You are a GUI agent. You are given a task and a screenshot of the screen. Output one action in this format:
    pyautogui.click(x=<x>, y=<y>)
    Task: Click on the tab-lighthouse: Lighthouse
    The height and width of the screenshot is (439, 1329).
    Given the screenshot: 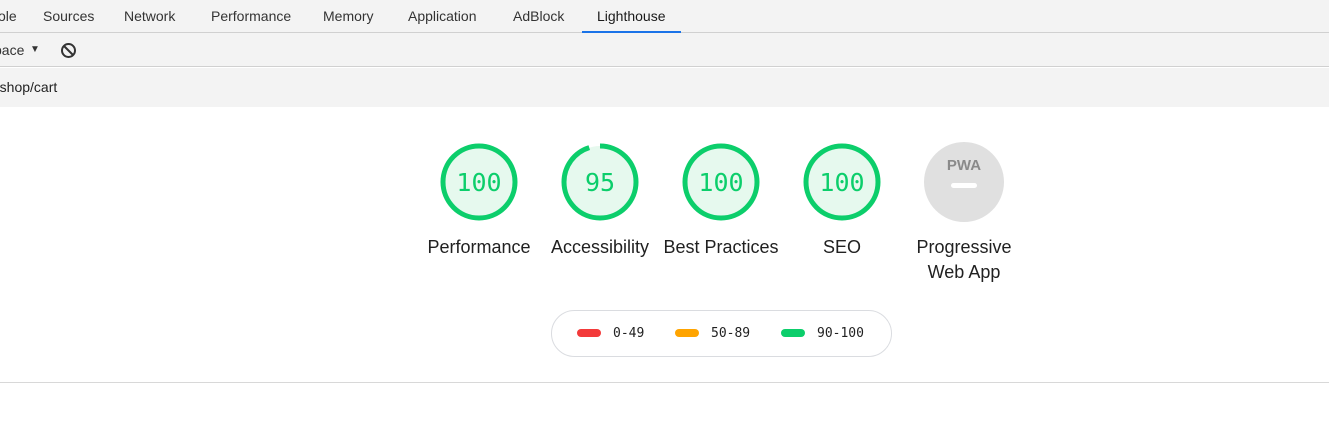 What is the action you would take?
    pyautogui.click(x=631, y=17)
    